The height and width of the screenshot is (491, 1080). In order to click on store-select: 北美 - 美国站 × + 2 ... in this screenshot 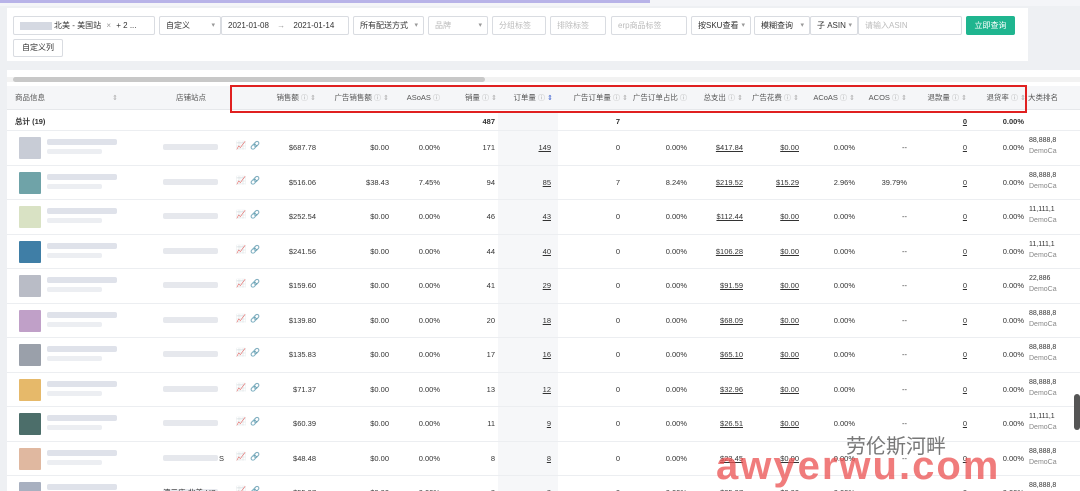, I will do `click(84, 25)`.